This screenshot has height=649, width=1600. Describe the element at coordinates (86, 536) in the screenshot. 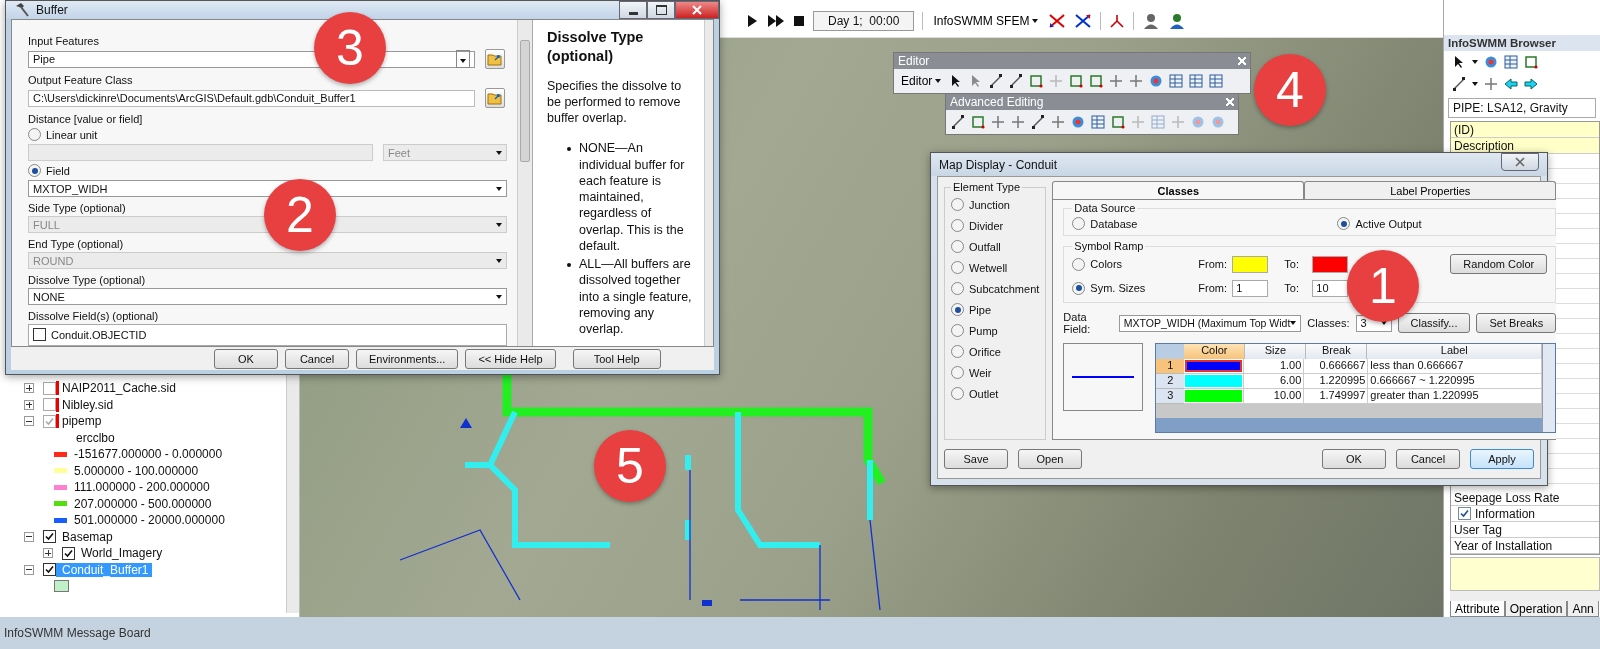

I see `layer-name: Basemap` at that location.